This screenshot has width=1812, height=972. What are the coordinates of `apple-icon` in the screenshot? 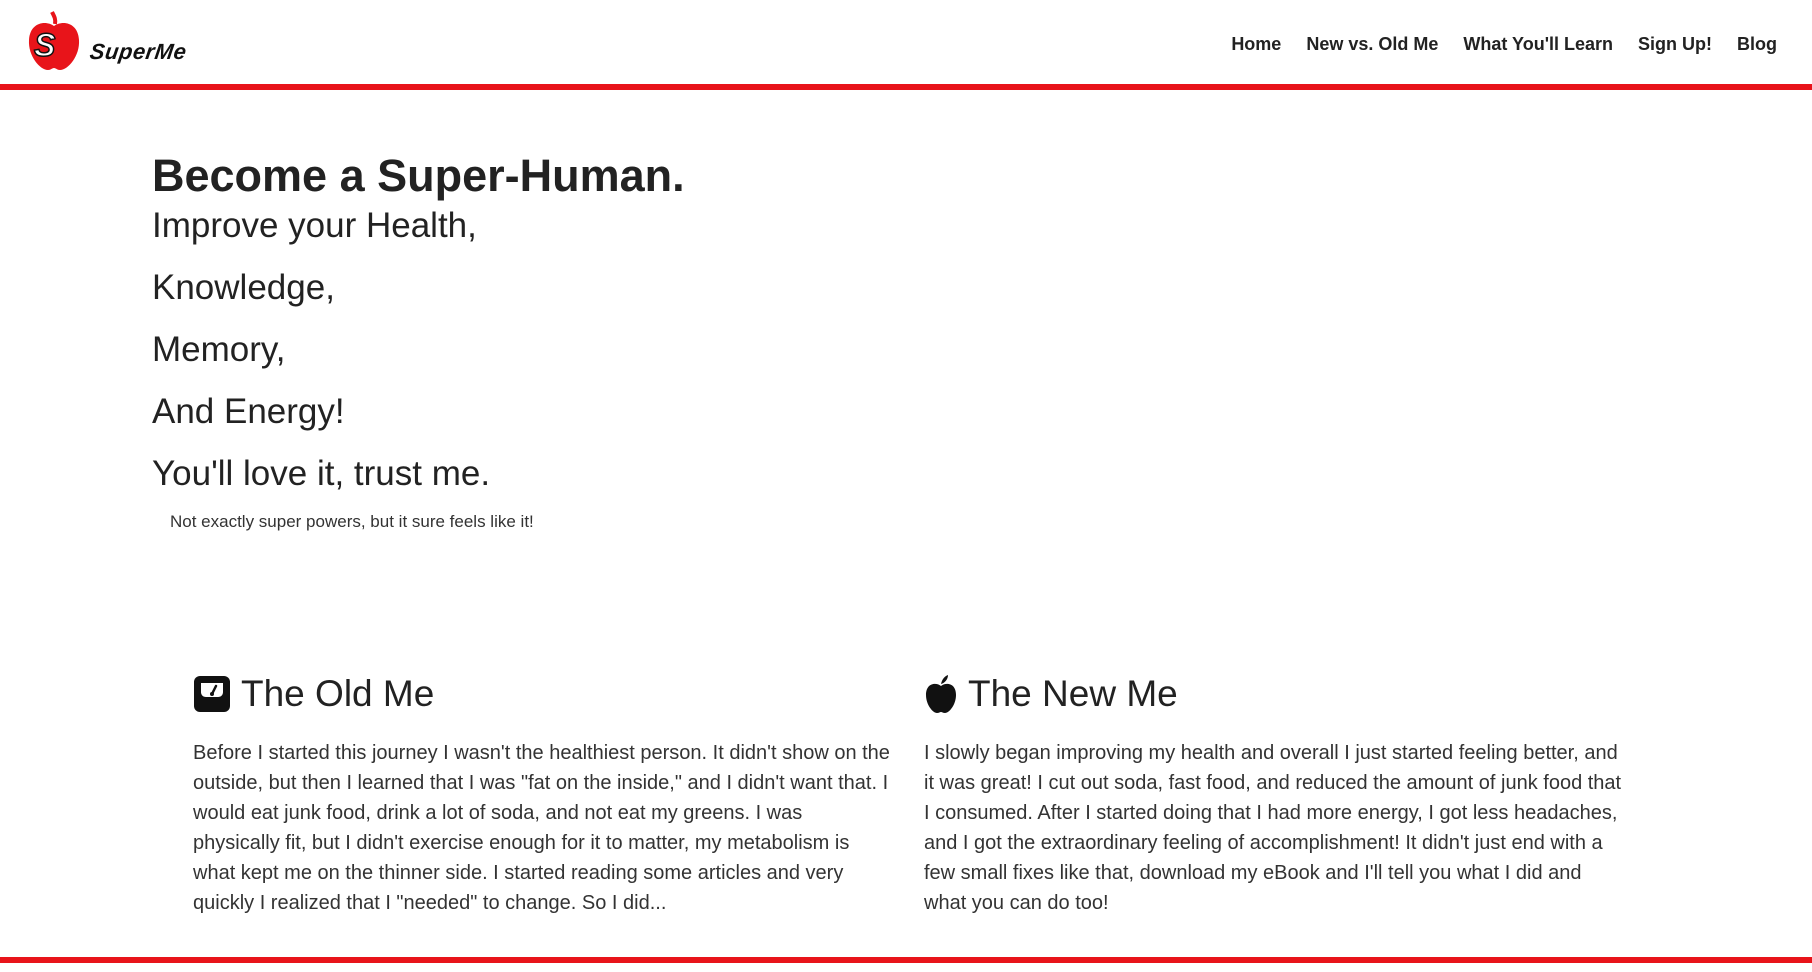 It's located at (941, 694).